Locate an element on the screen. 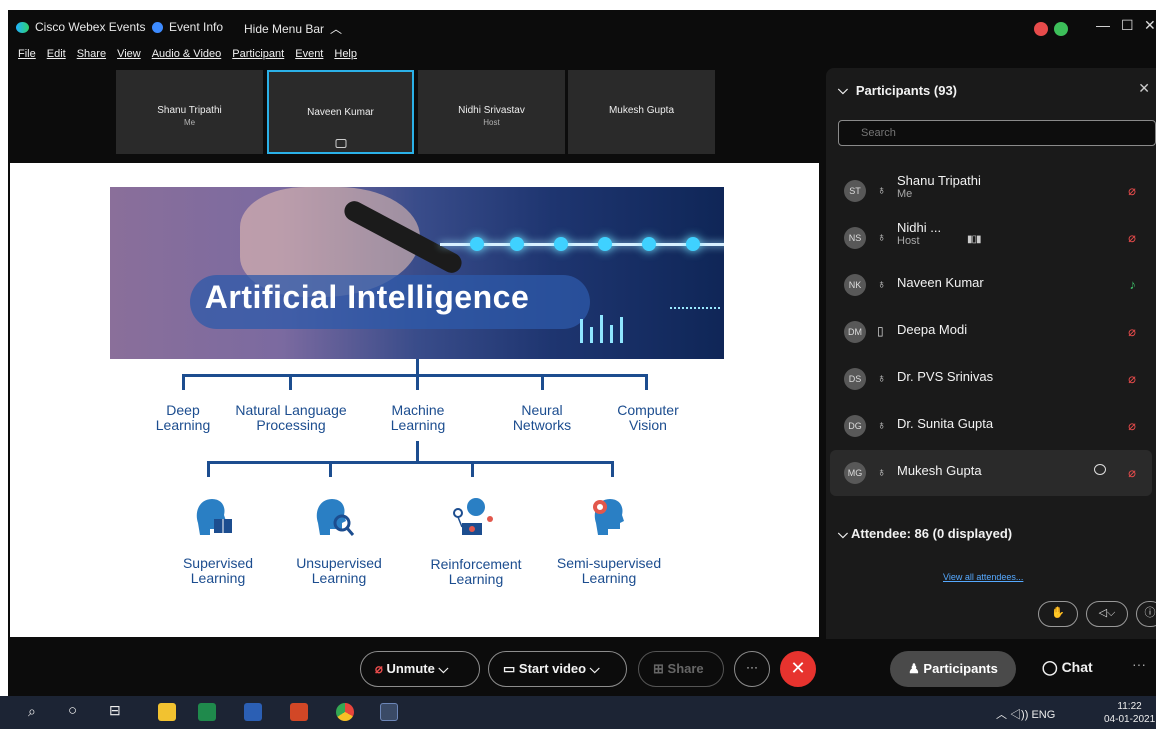  webex-taskbar-icon is located at coordinates (389, 712).